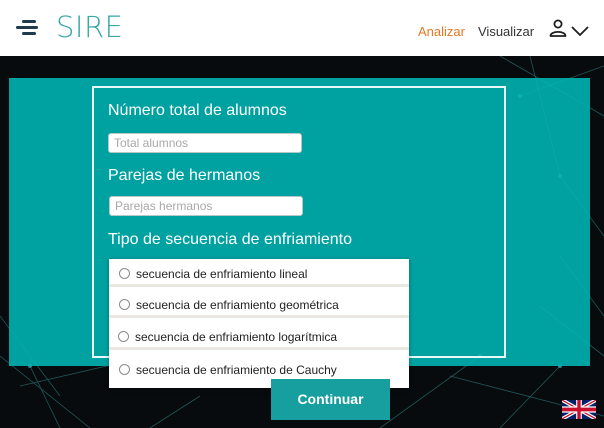  I want to click on parejas-hermanos-input, so click(206, 206).